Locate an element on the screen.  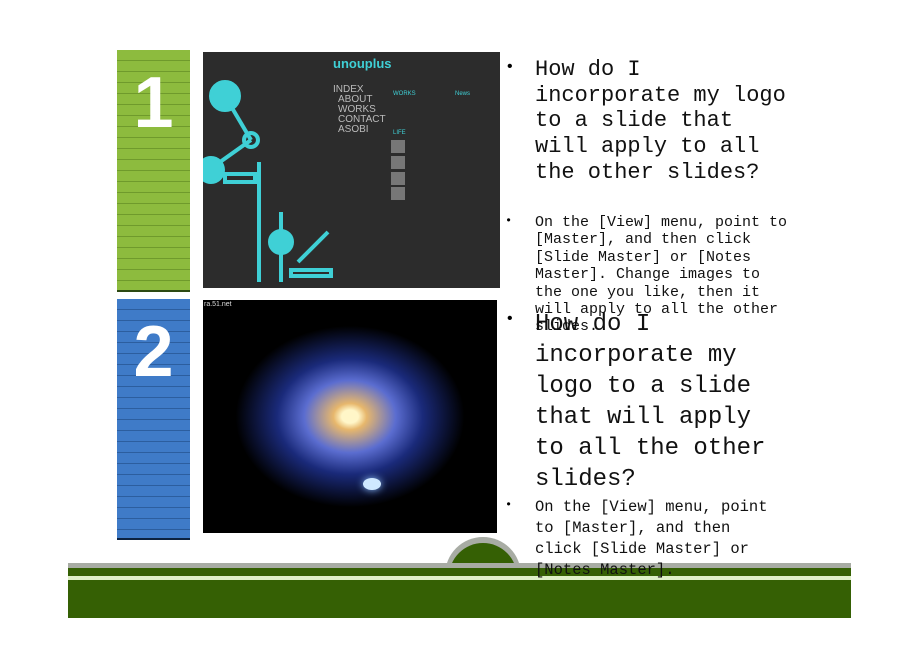
section-label: WORKS is located at coordinates (404, 94).